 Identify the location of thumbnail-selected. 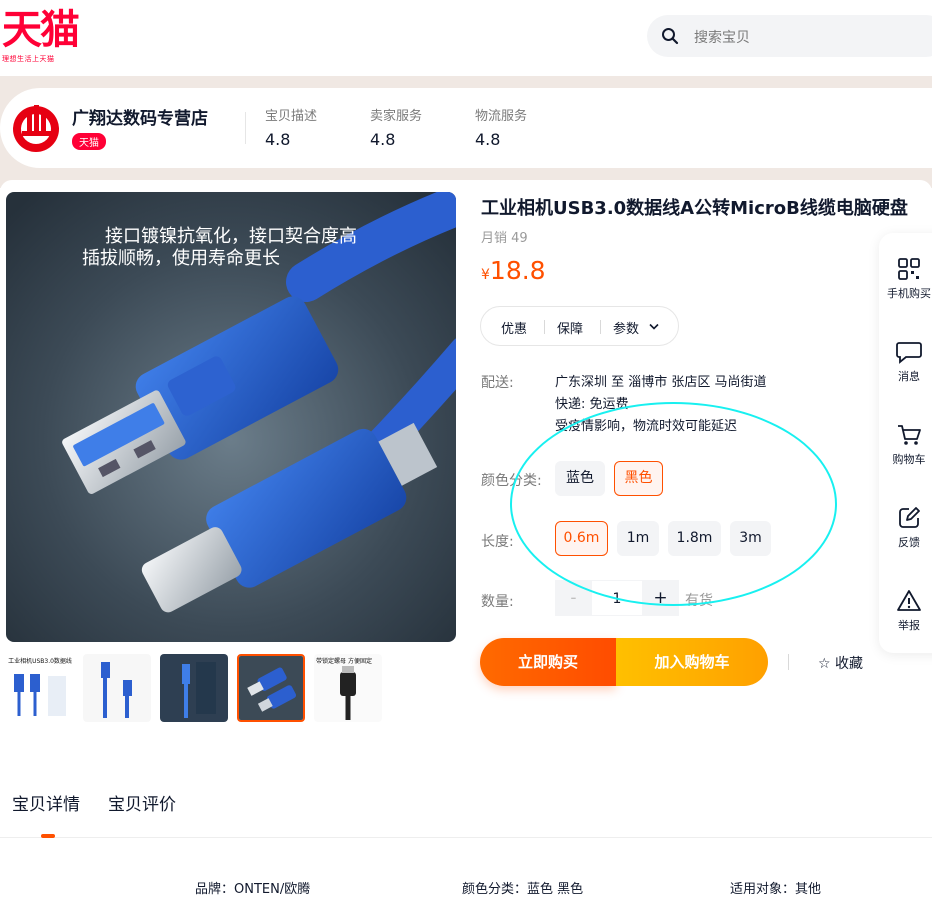
(271, 688).